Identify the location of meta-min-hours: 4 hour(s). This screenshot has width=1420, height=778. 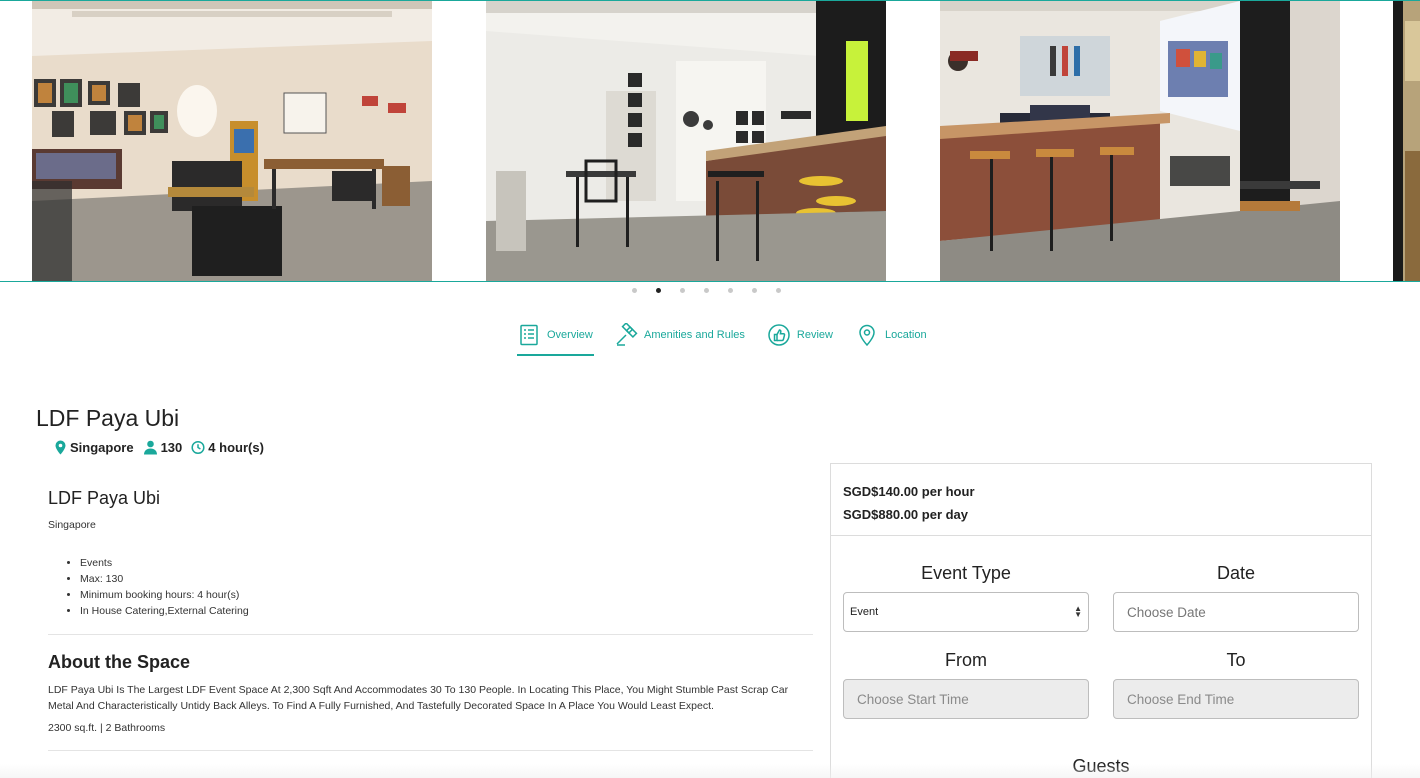
(227, 447).